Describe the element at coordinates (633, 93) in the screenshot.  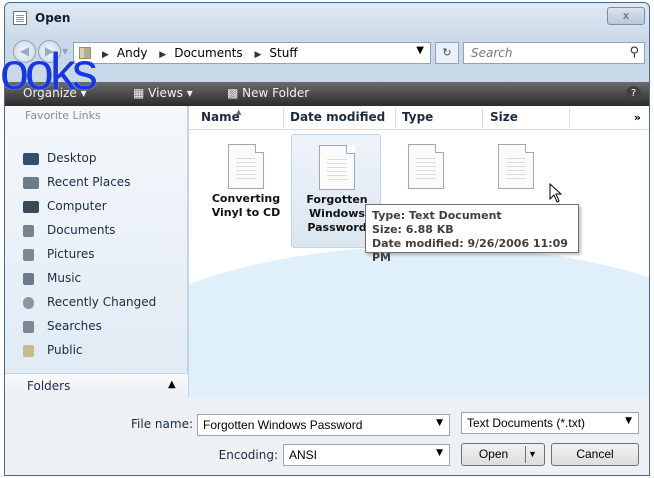
I see `help-icon: ?` at that location.